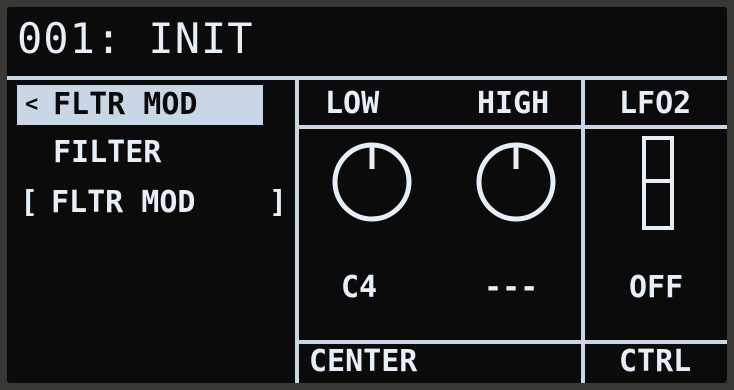 Image resolution: width=734 pixels, height=390 pixels. What do you see at coordinates (123, 203) in the screenshot?
I see `filter-value: FLTR MOD` at bounding box center [123, 203].